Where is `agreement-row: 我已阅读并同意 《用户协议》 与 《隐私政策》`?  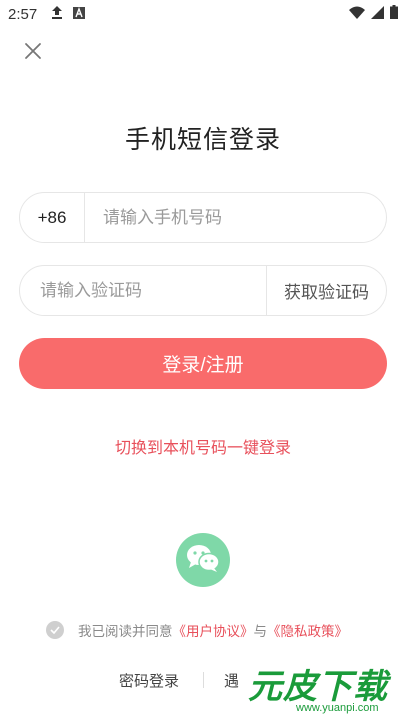 agreement-row: 我已阅读并同意 《用户协议》 与 《隐私政策》 is located at coordinates (216, 630).